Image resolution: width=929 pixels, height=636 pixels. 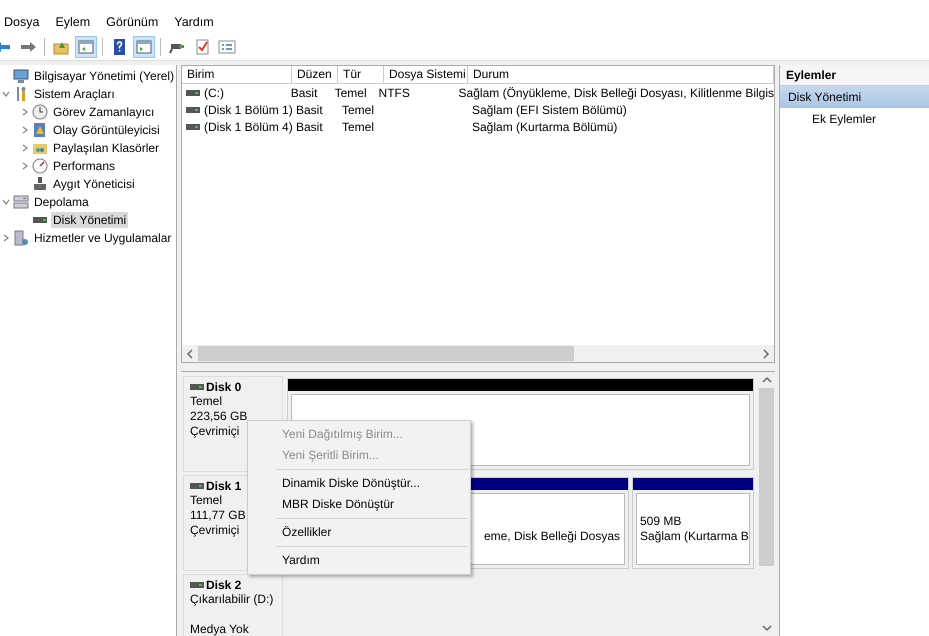 What do you see at coordinates (21, 76) in the screenshot?
I see `computer-icon` at bounding box center [21, 76].